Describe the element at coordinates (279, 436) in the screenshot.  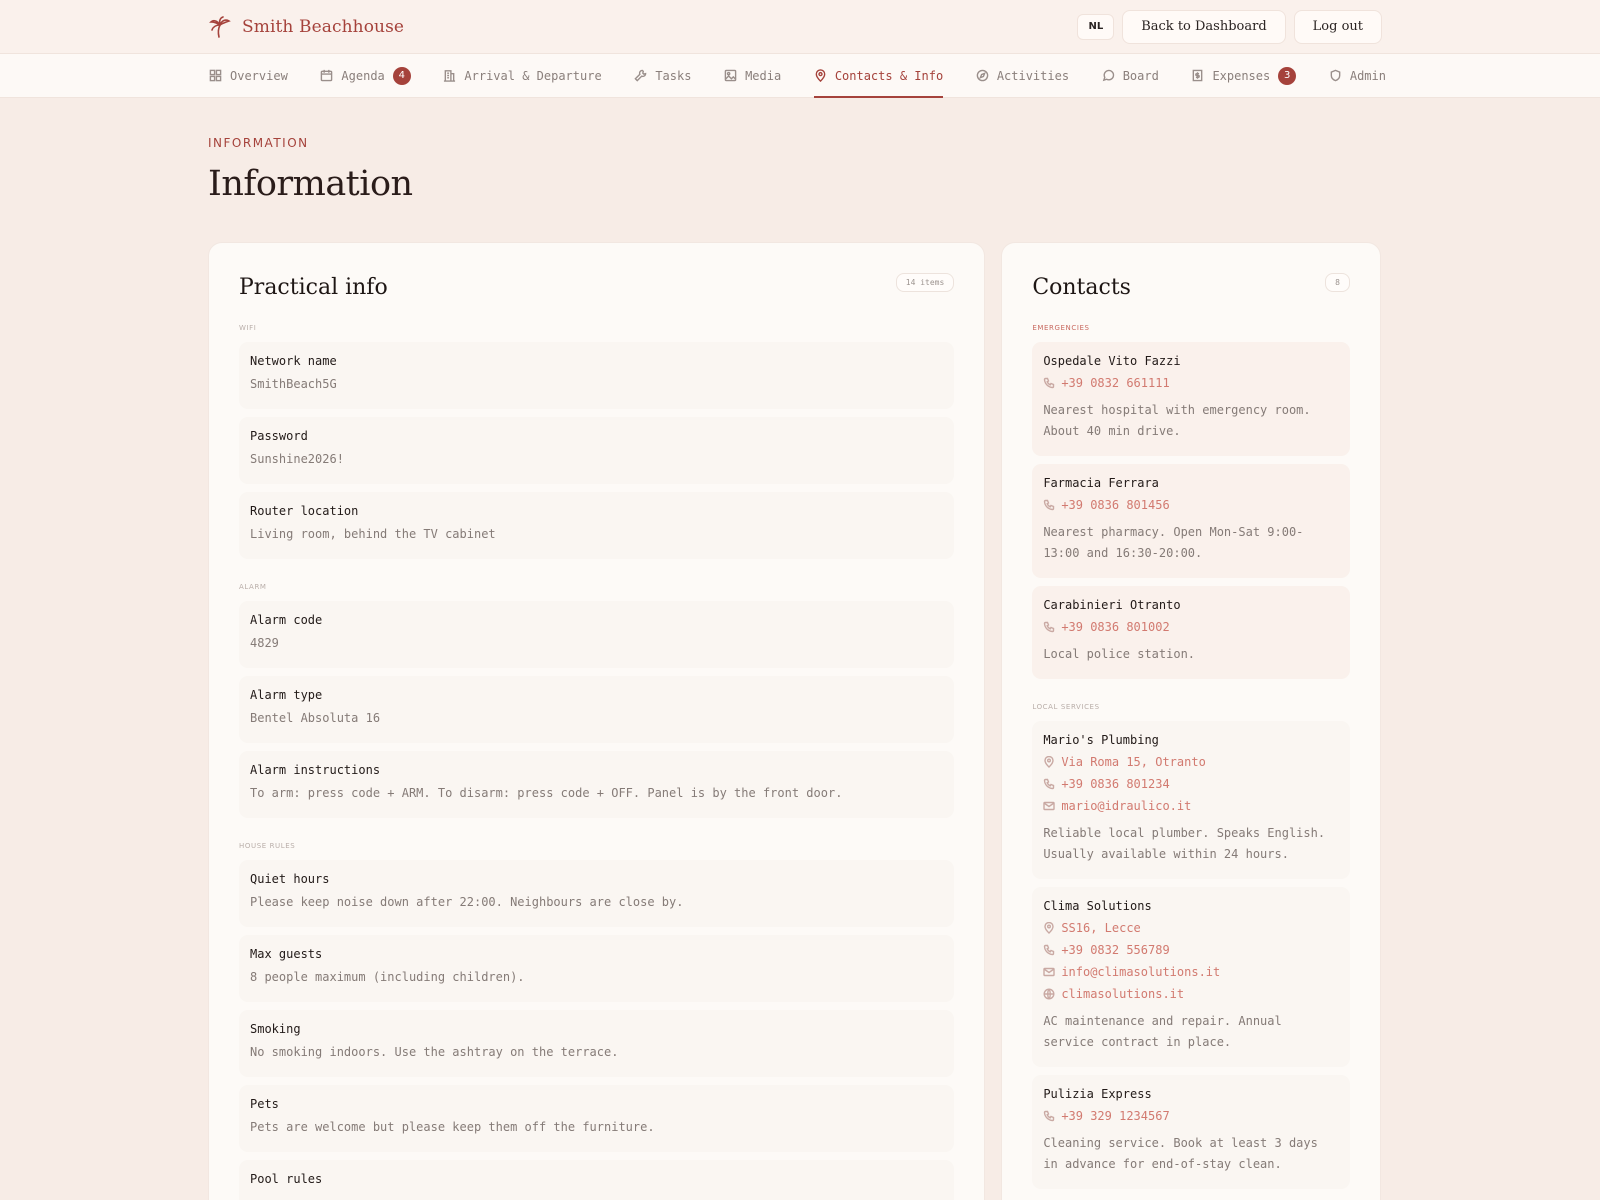
I see `info-label: Password` at that location.